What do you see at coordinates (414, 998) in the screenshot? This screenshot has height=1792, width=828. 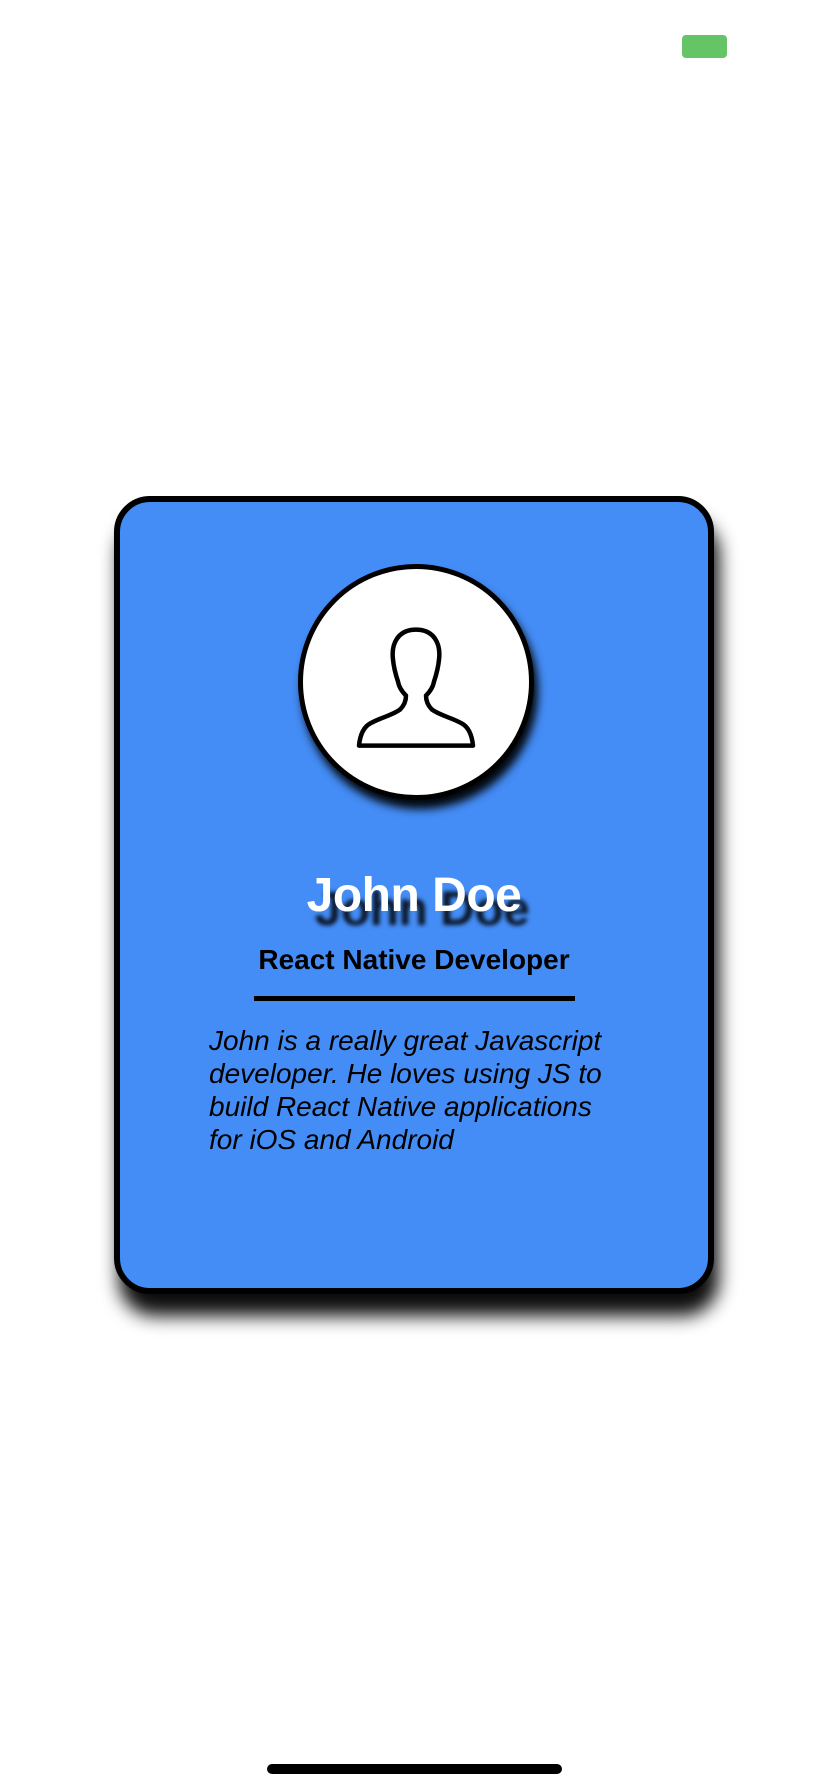 I see `divider` at bounding box center [414, 998].